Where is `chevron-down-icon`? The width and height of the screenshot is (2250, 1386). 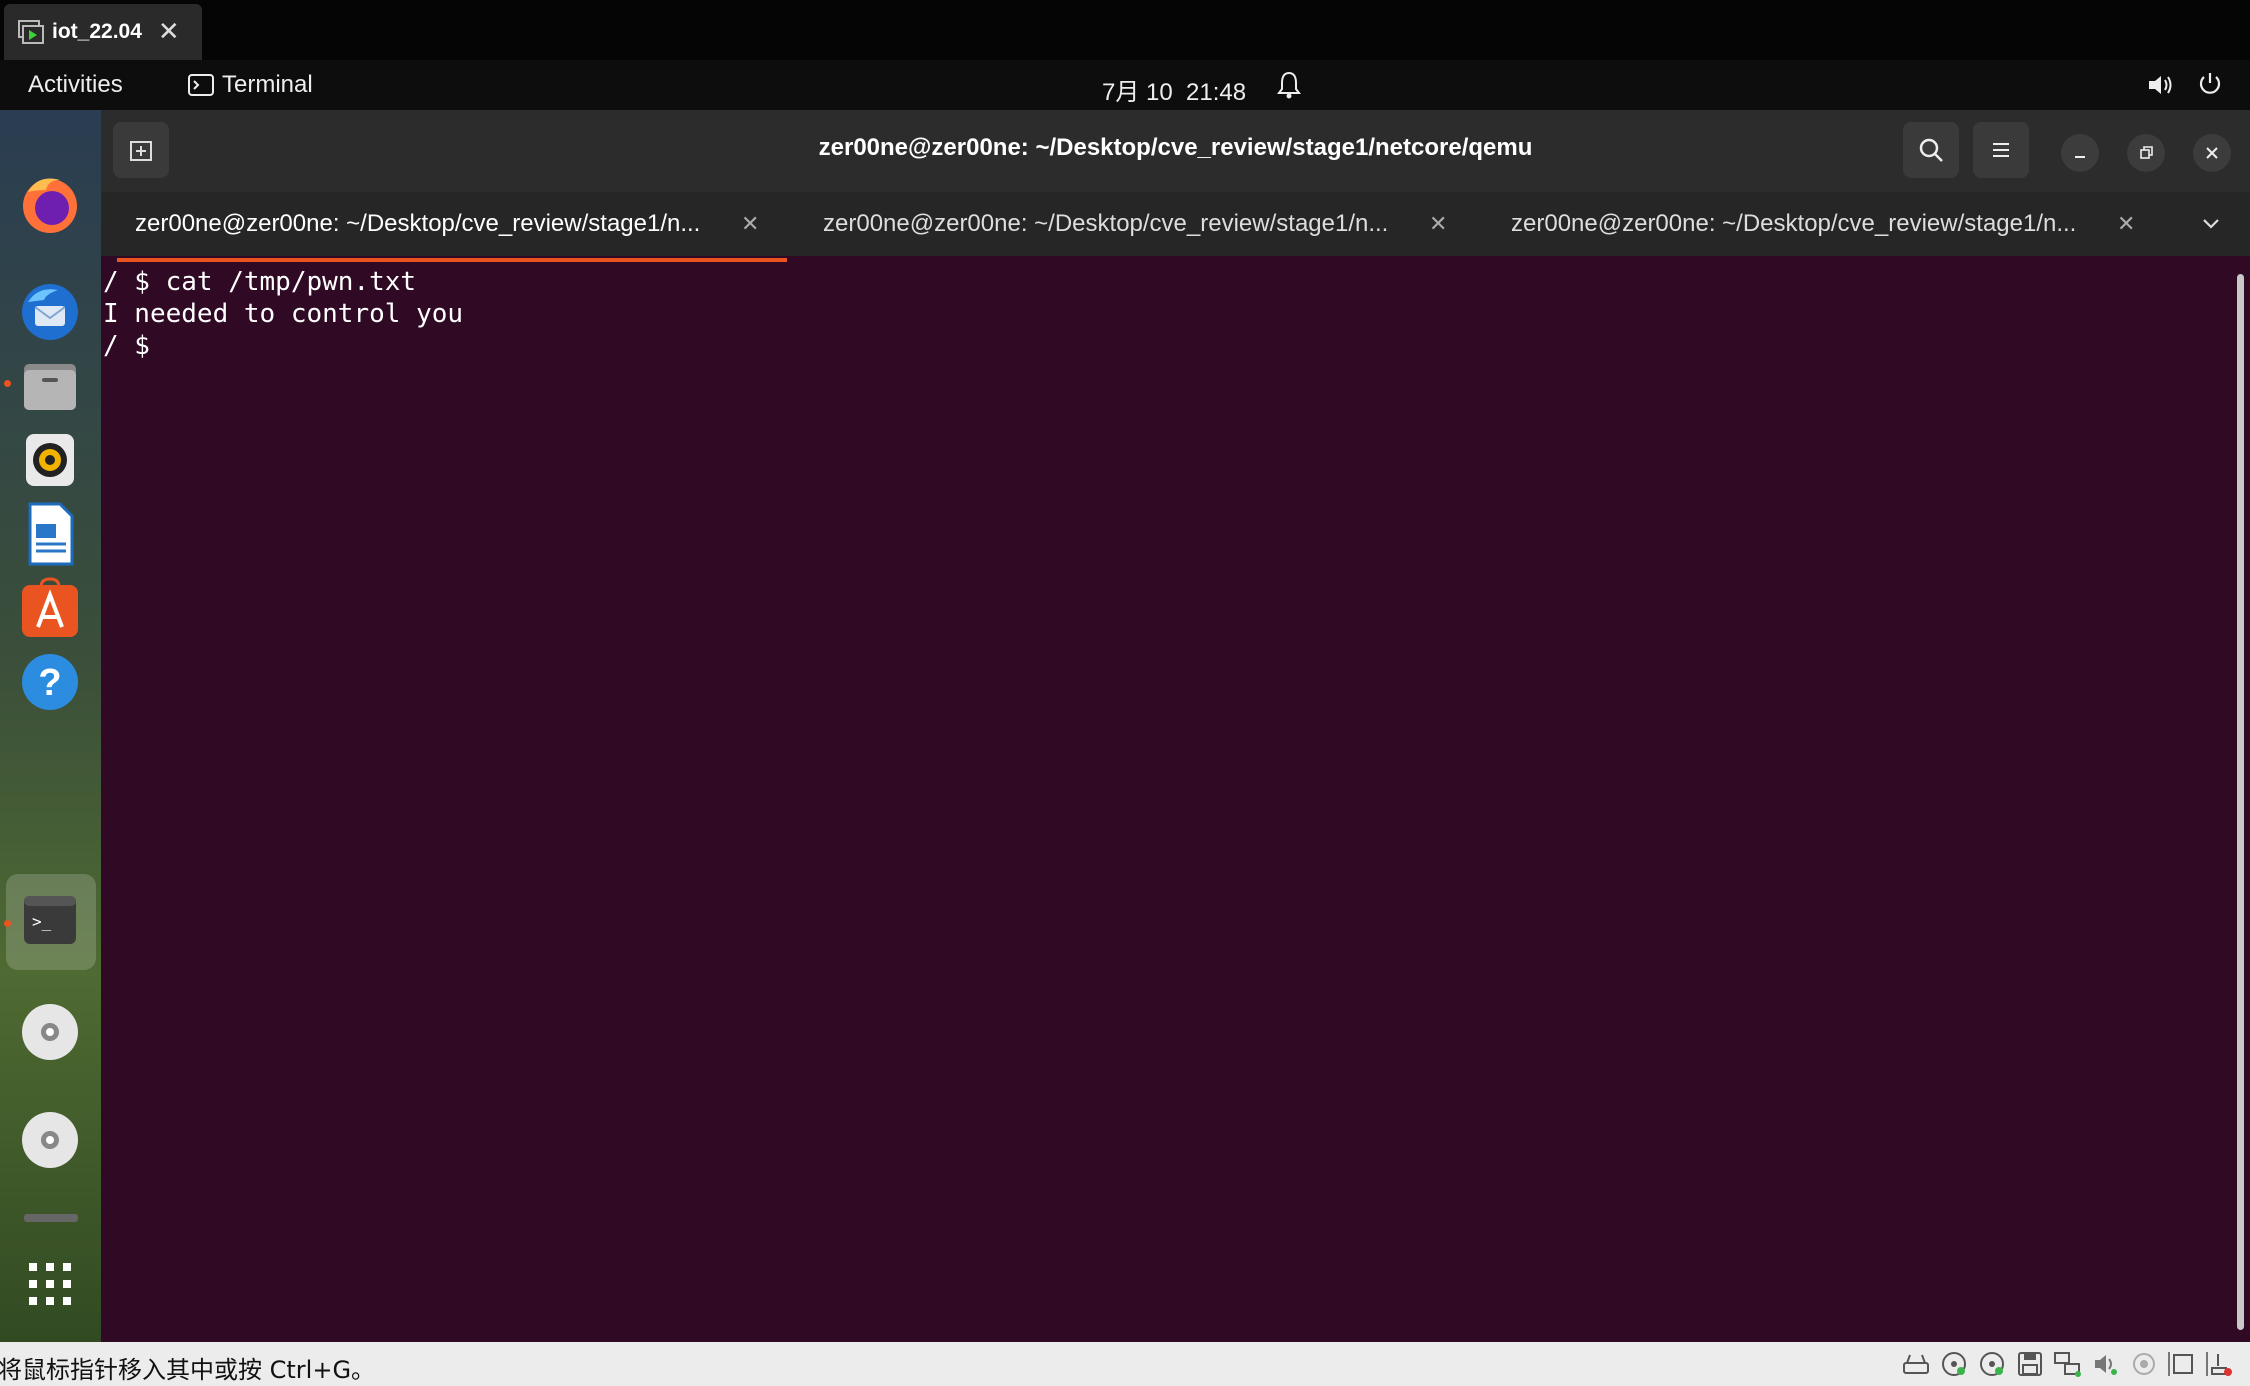
chevron-down-icon is located at coordinates (2211, 224).